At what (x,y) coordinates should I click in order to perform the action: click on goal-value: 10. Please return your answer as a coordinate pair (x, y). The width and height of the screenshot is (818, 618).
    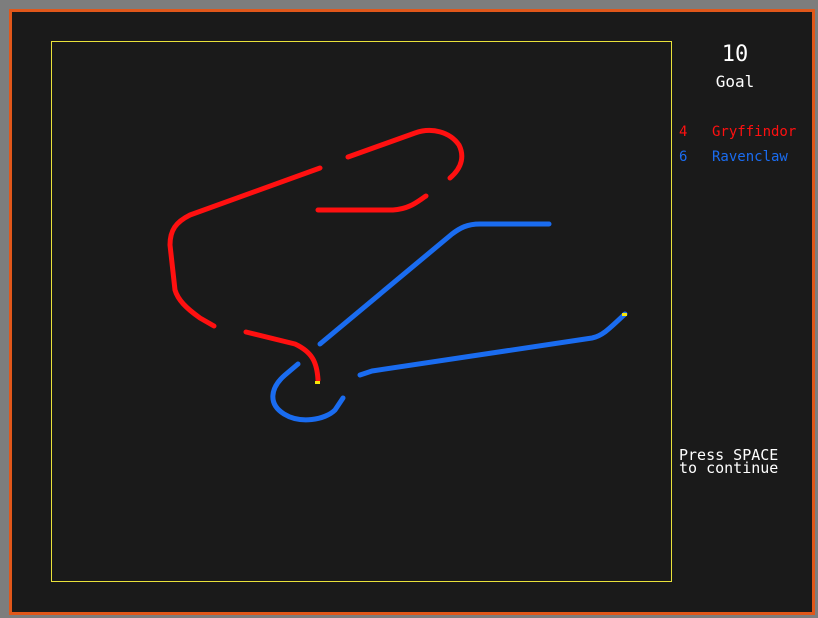
    Looking at the image, I should click on (735, 54).